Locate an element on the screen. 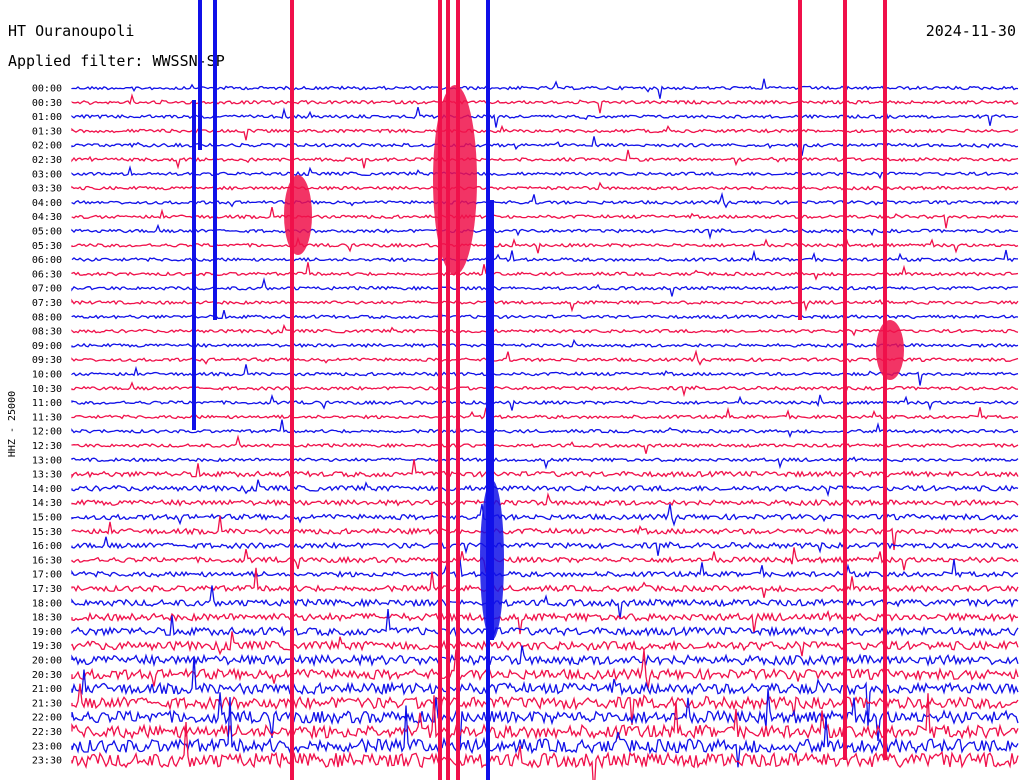 This screenshot has height=780, width=1024. row-time-label: 00:00 is located at coordinates (47, 89).